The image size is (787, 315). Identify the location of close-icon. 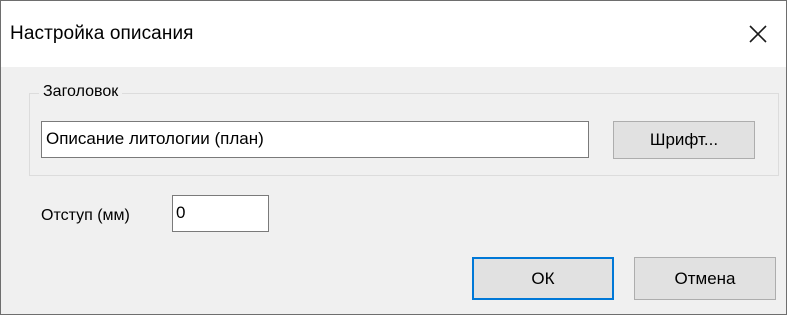
(758, 34).